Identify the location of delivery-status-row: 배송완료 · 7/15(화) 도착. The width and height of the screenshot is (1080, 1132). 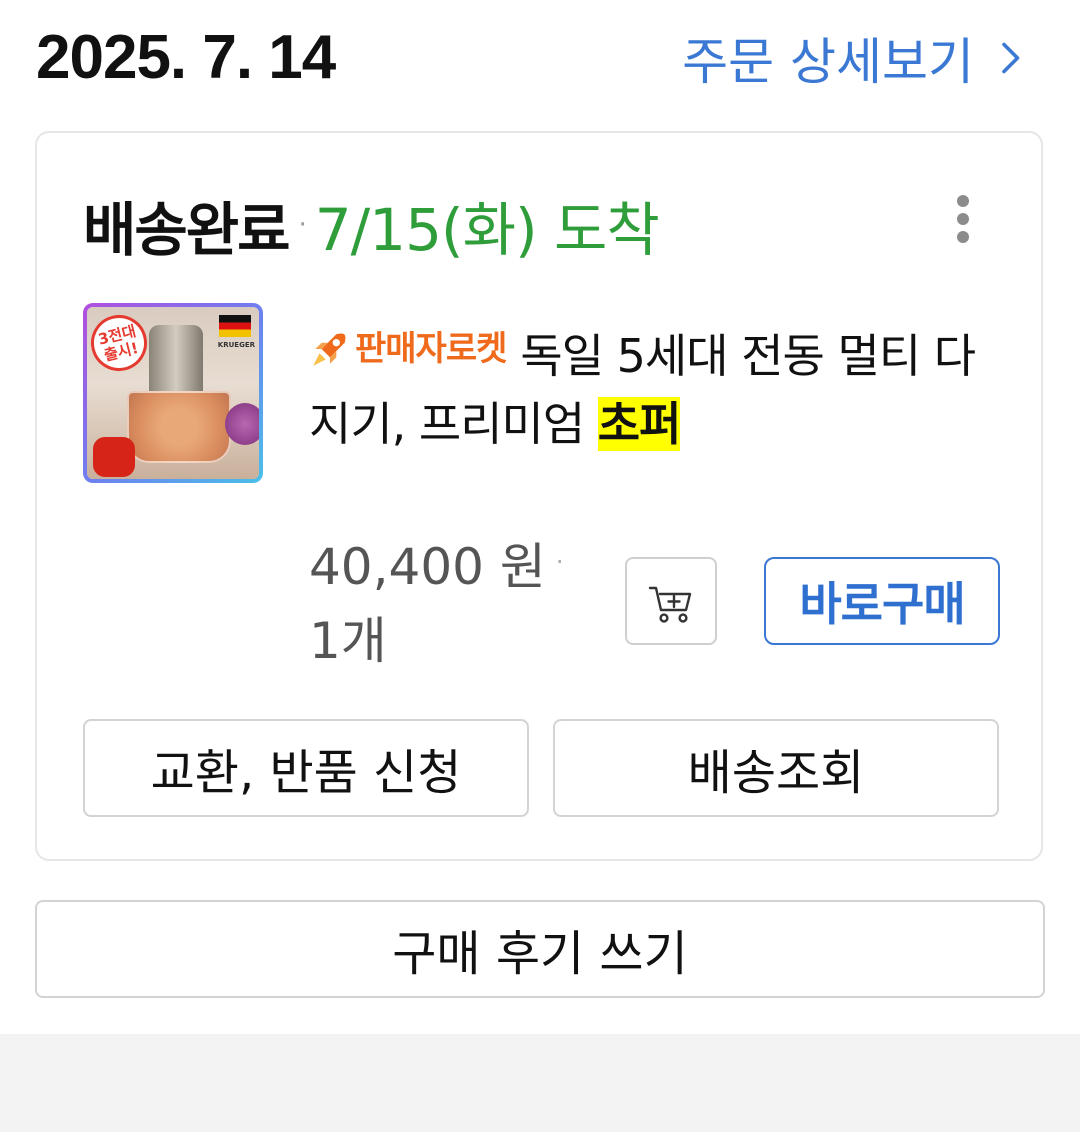
(371, 225).